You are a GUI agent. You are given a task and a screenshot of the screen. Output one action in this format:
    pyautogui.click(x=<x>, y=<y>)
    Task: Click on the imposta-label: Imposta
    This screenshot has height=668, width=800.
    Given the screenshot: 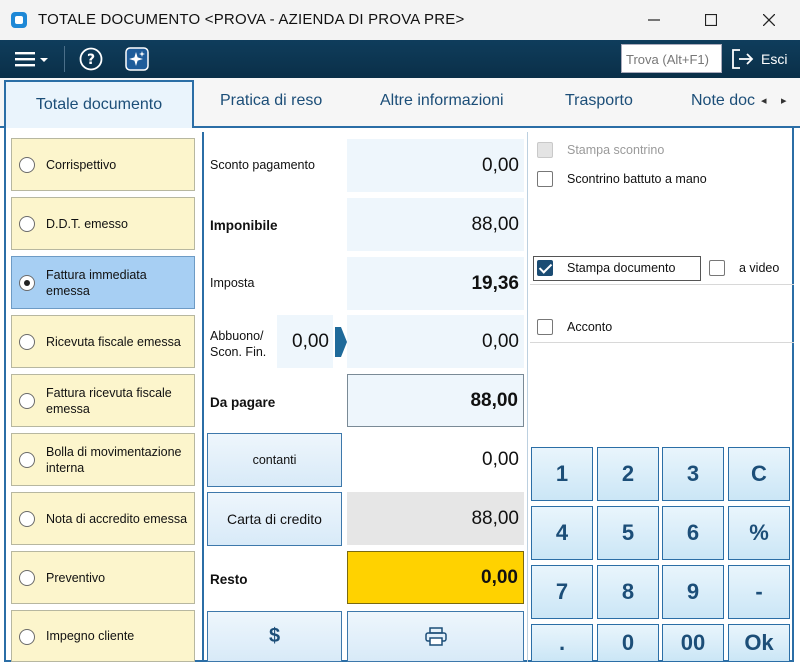 What is the action you would take?
    pyautogui.click(x=232, y=283)
    